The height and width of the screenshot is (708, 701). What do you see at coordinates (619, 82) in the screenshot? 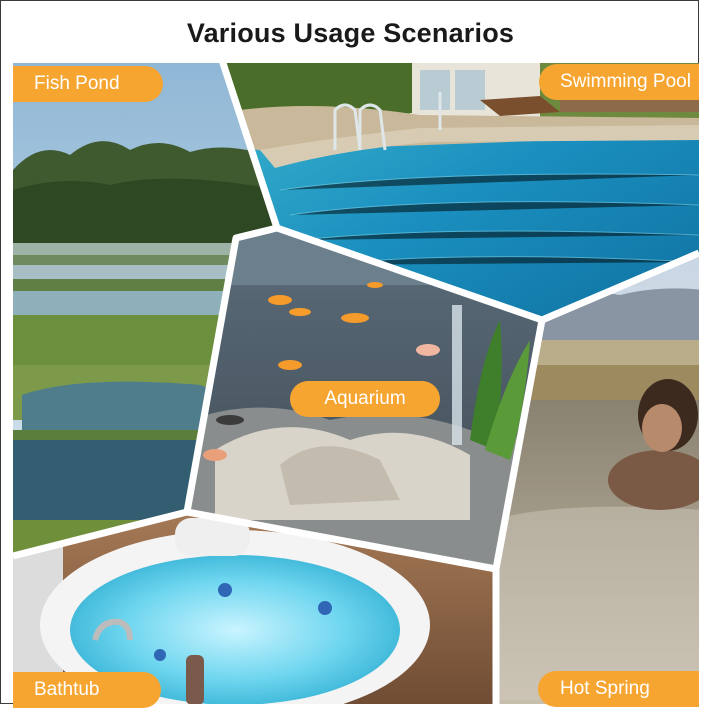
I see `swimming-pool-label: Swimming Pool` at bounding box center [619, 82].